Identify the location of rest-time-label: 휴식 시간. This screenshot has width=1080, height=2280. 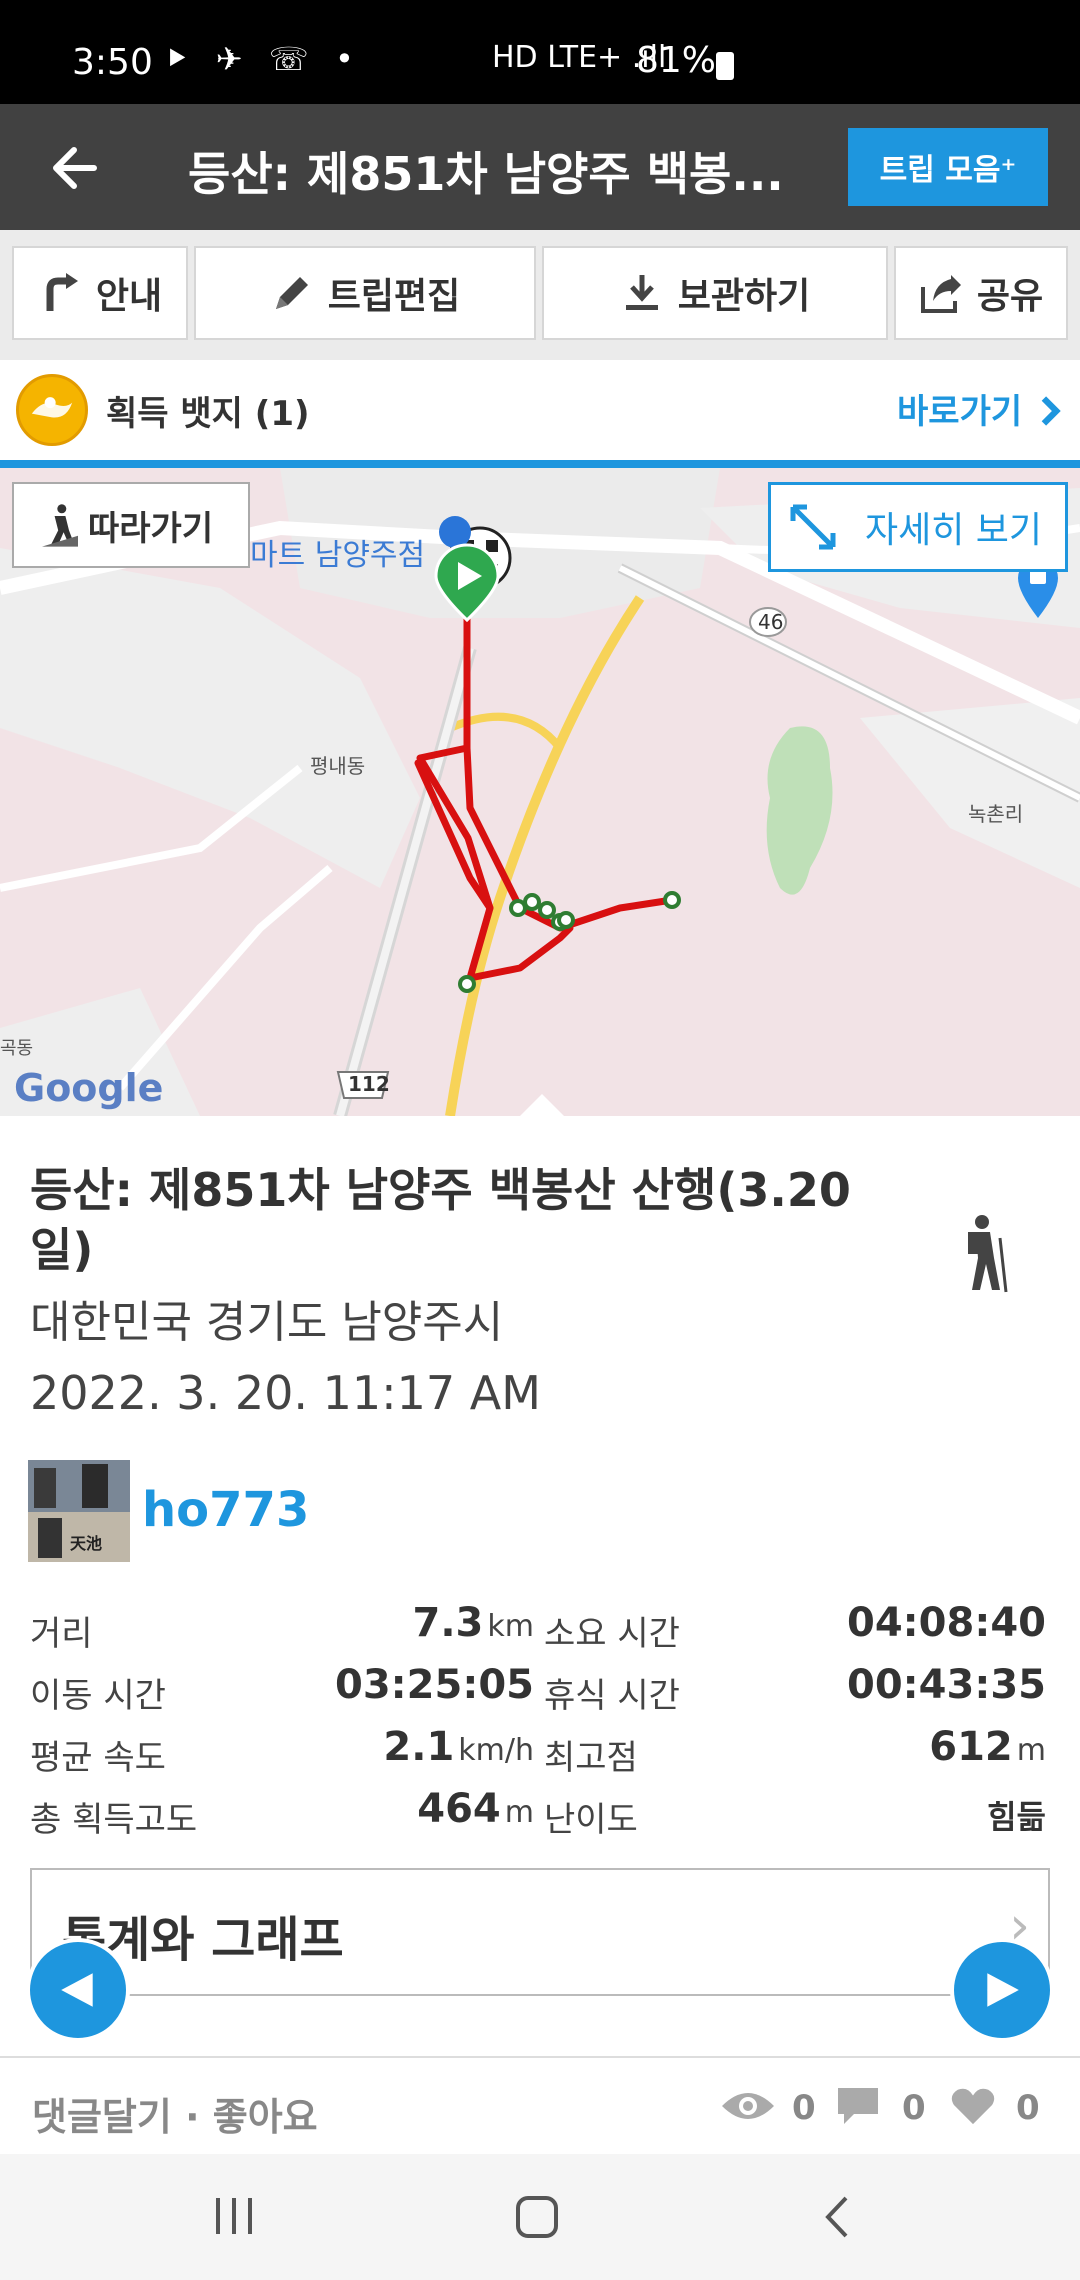
(612, 1696).